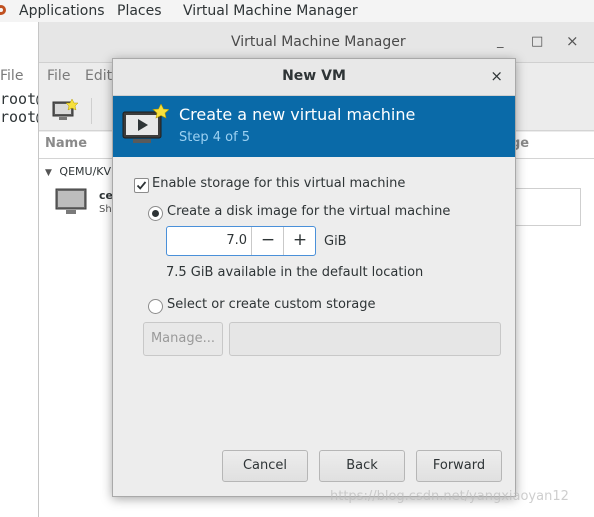 This screenshot has height=517, width=594. I want to click on disk-size-value: 7.0, so click(207, 240).